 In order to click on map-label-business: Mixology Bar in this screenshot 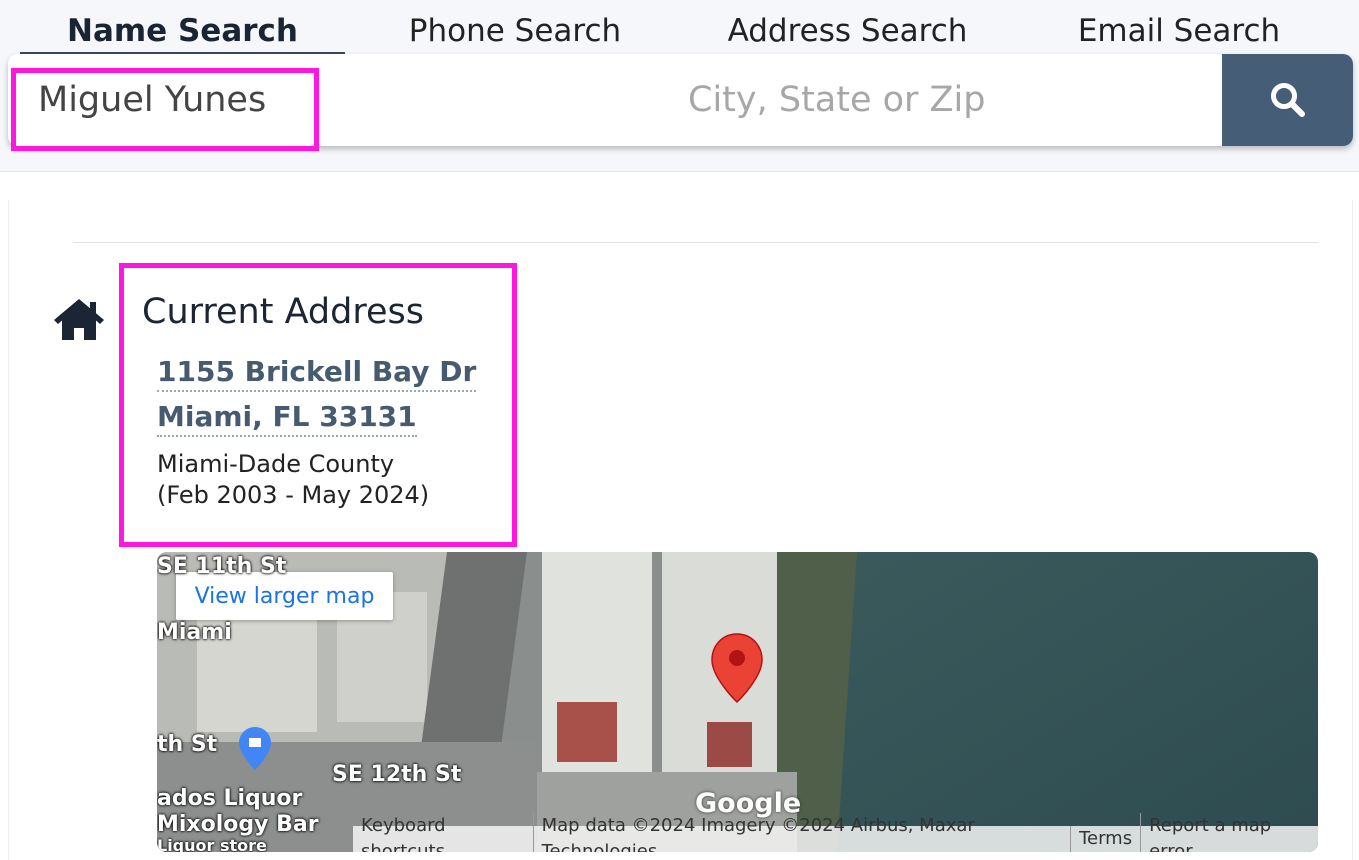, I will do `click(238, 824)`.